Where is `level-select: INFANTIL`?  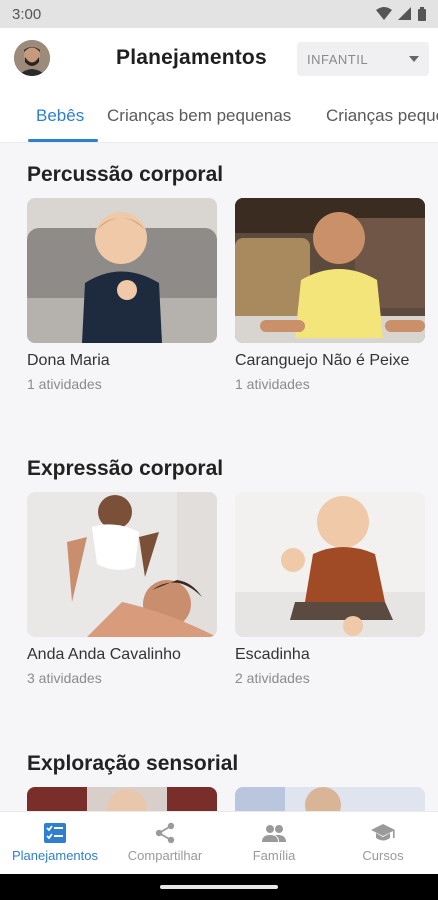
level-select: INFANTIL is located at coordinates (363, 59).